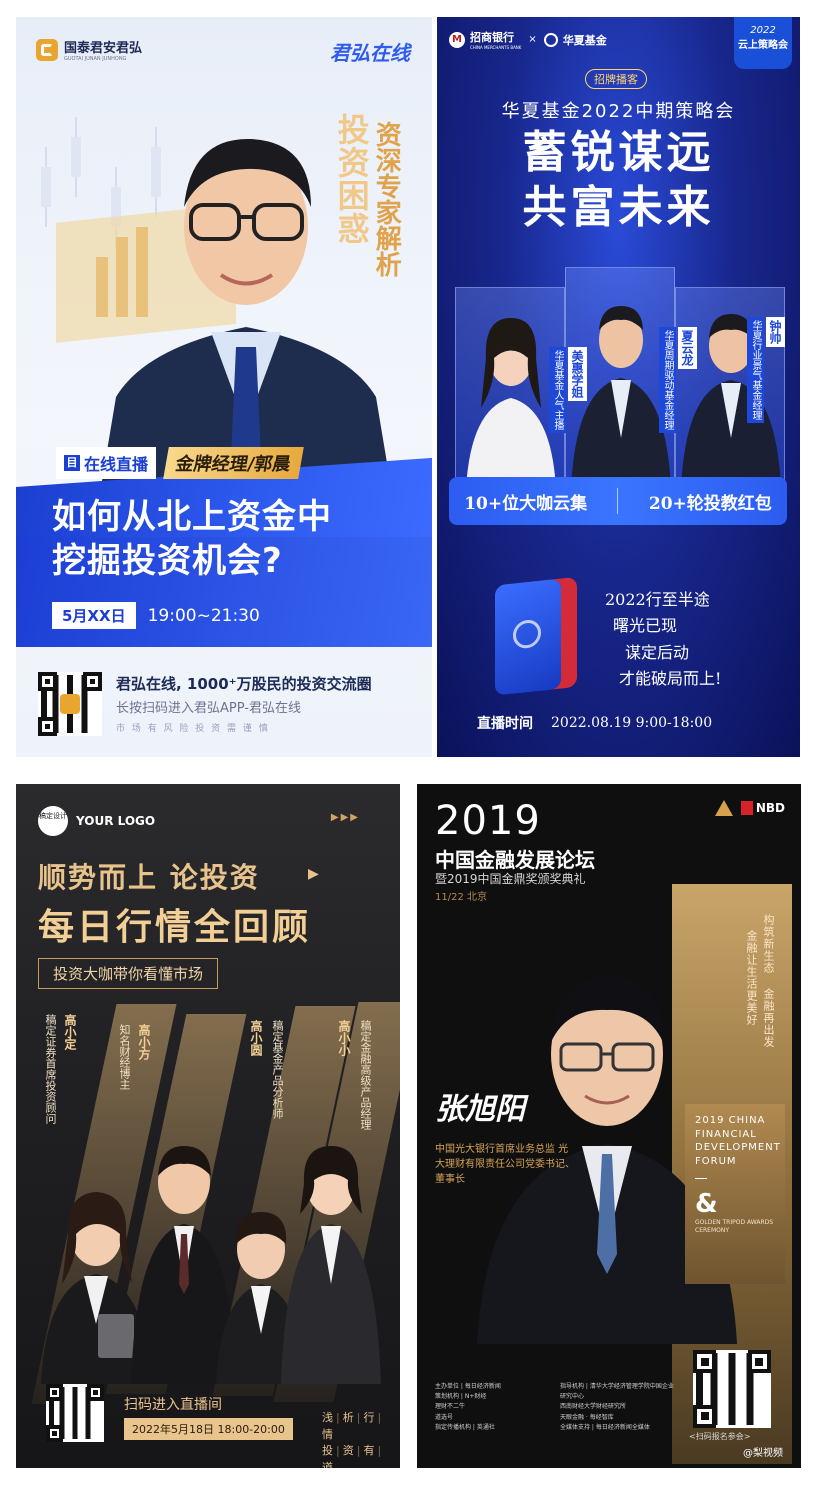  What do you see at coordinates (496, 47) in the screenshot?
I see `cmb-logo-subtext: CHINA MERCHANTS BANK` at bounding box center [496, 47].